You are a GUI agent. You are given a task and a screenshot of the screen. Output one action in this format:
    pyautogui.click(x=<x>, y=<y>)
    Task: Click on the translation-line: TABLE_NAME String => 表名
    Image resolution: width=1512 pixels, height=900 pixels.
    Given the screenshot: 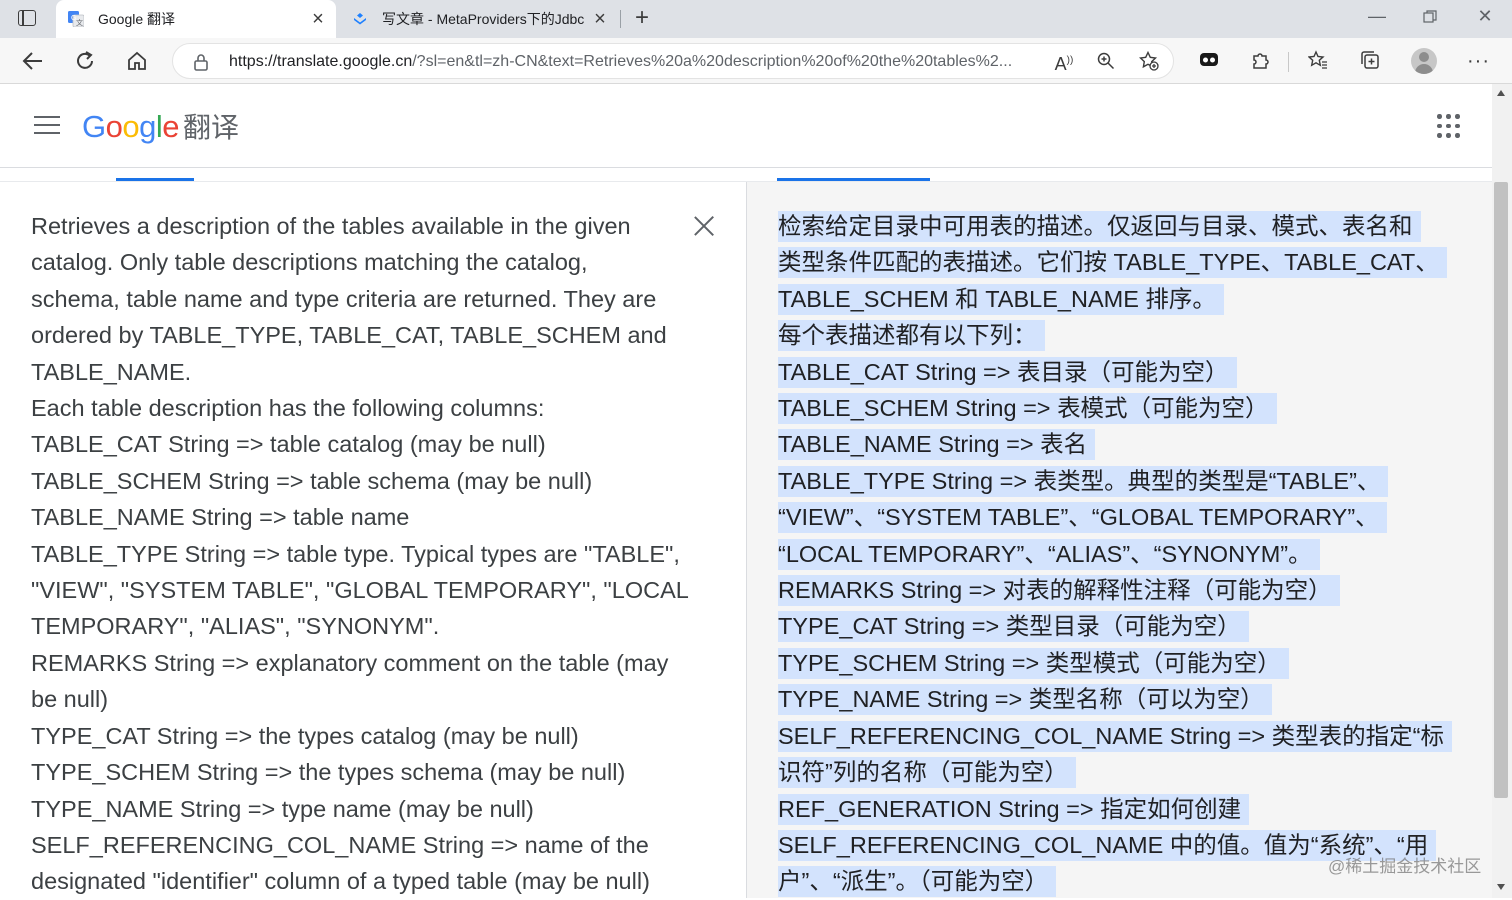 What is the action you would take?
    pyautogui.click(x=1118, y=444)
    